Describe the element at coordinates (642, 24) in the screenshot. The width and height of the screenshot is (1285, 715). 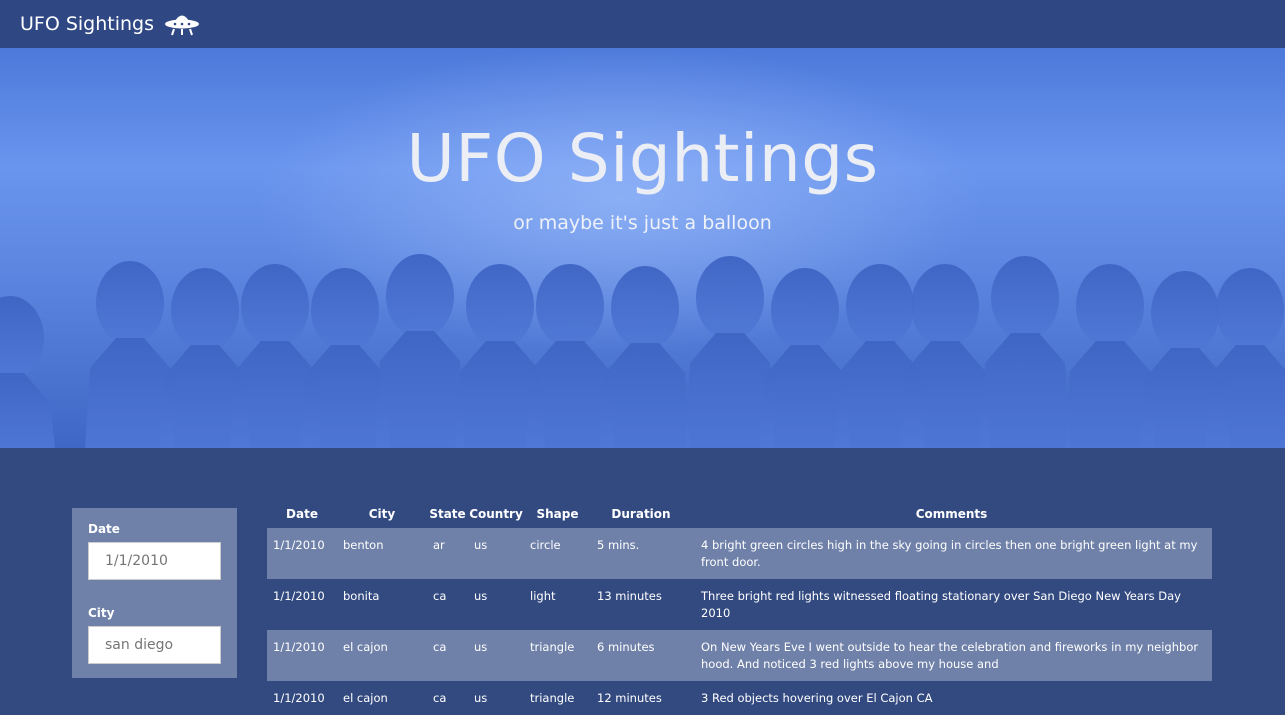
I see `navbar: UFO Sightings` at that location.